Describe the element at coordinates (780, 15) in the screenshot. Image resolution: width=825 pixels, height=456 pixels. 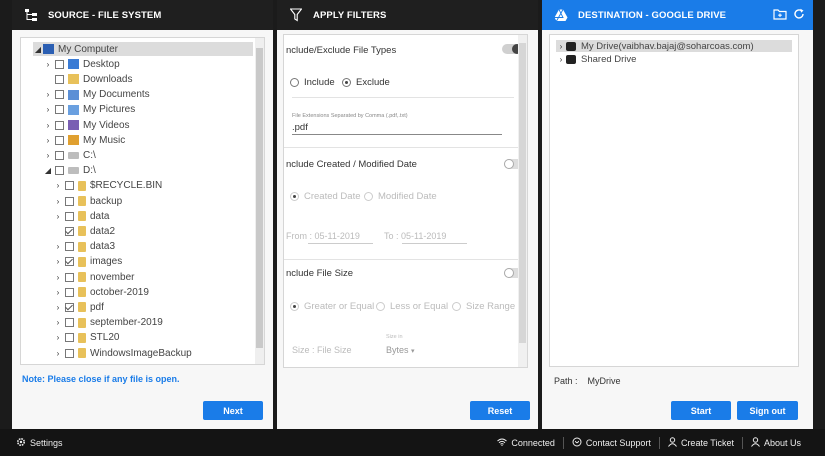
I see `new-folder-icon` at that location.